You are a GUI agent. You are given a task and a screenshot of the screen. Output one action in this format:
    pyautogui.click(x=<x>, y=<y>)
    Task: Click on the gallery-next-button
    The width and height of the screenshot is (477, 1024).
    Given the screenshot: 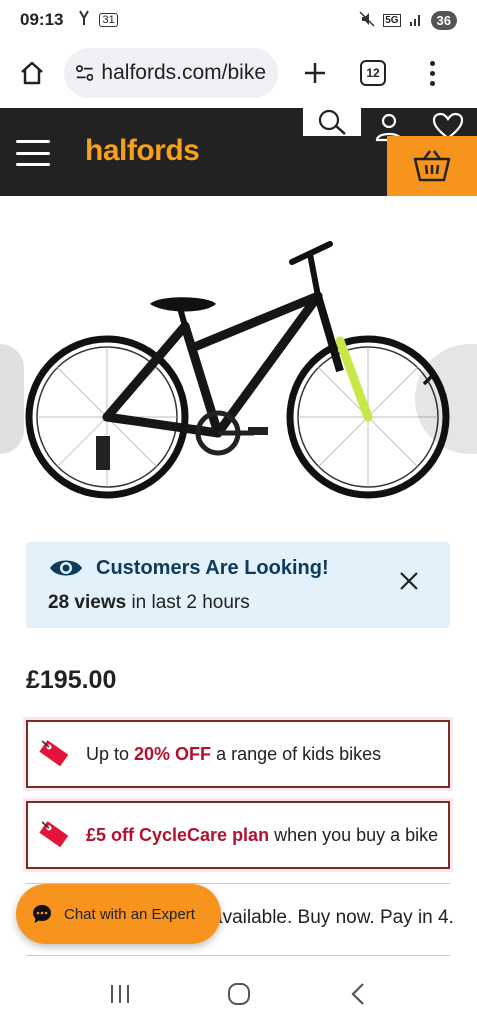 What is the action you would take?
    pyautogui.click(x=429, y=374)
    